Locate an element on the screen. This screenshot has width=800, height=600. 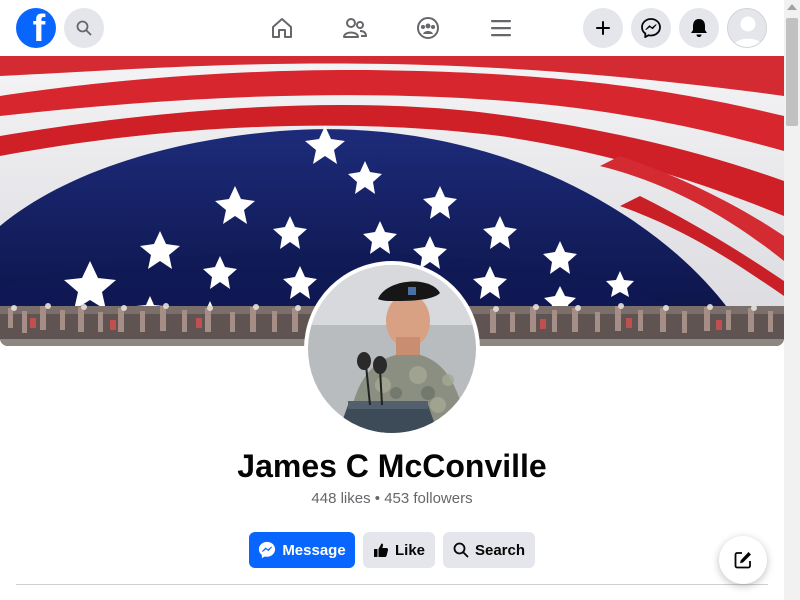
messenger-button is located at coordinates (651, 28).